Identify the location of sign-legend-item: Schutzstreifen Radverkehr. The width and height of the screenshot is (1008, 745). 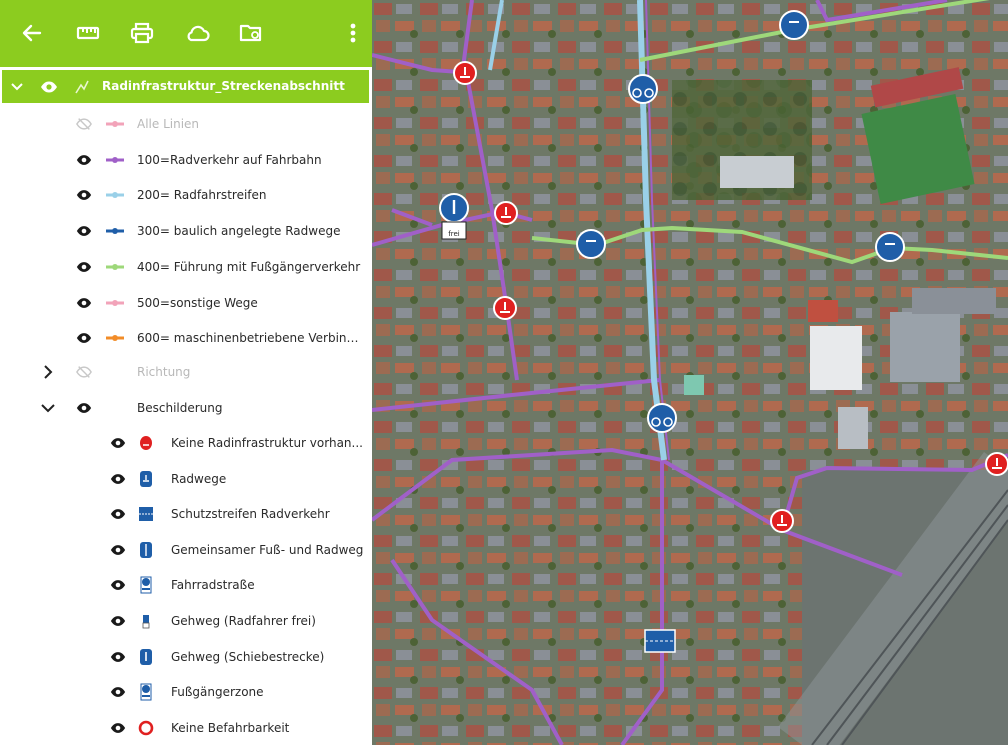
(185, 514).